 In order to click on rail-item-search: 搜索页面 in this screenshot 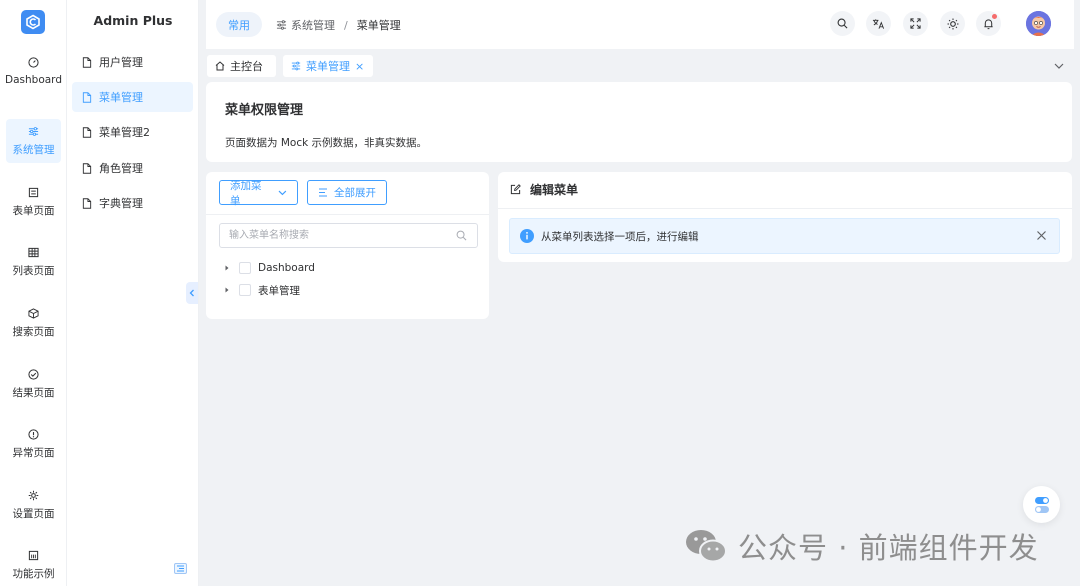, I will do `click(33, 323)`.